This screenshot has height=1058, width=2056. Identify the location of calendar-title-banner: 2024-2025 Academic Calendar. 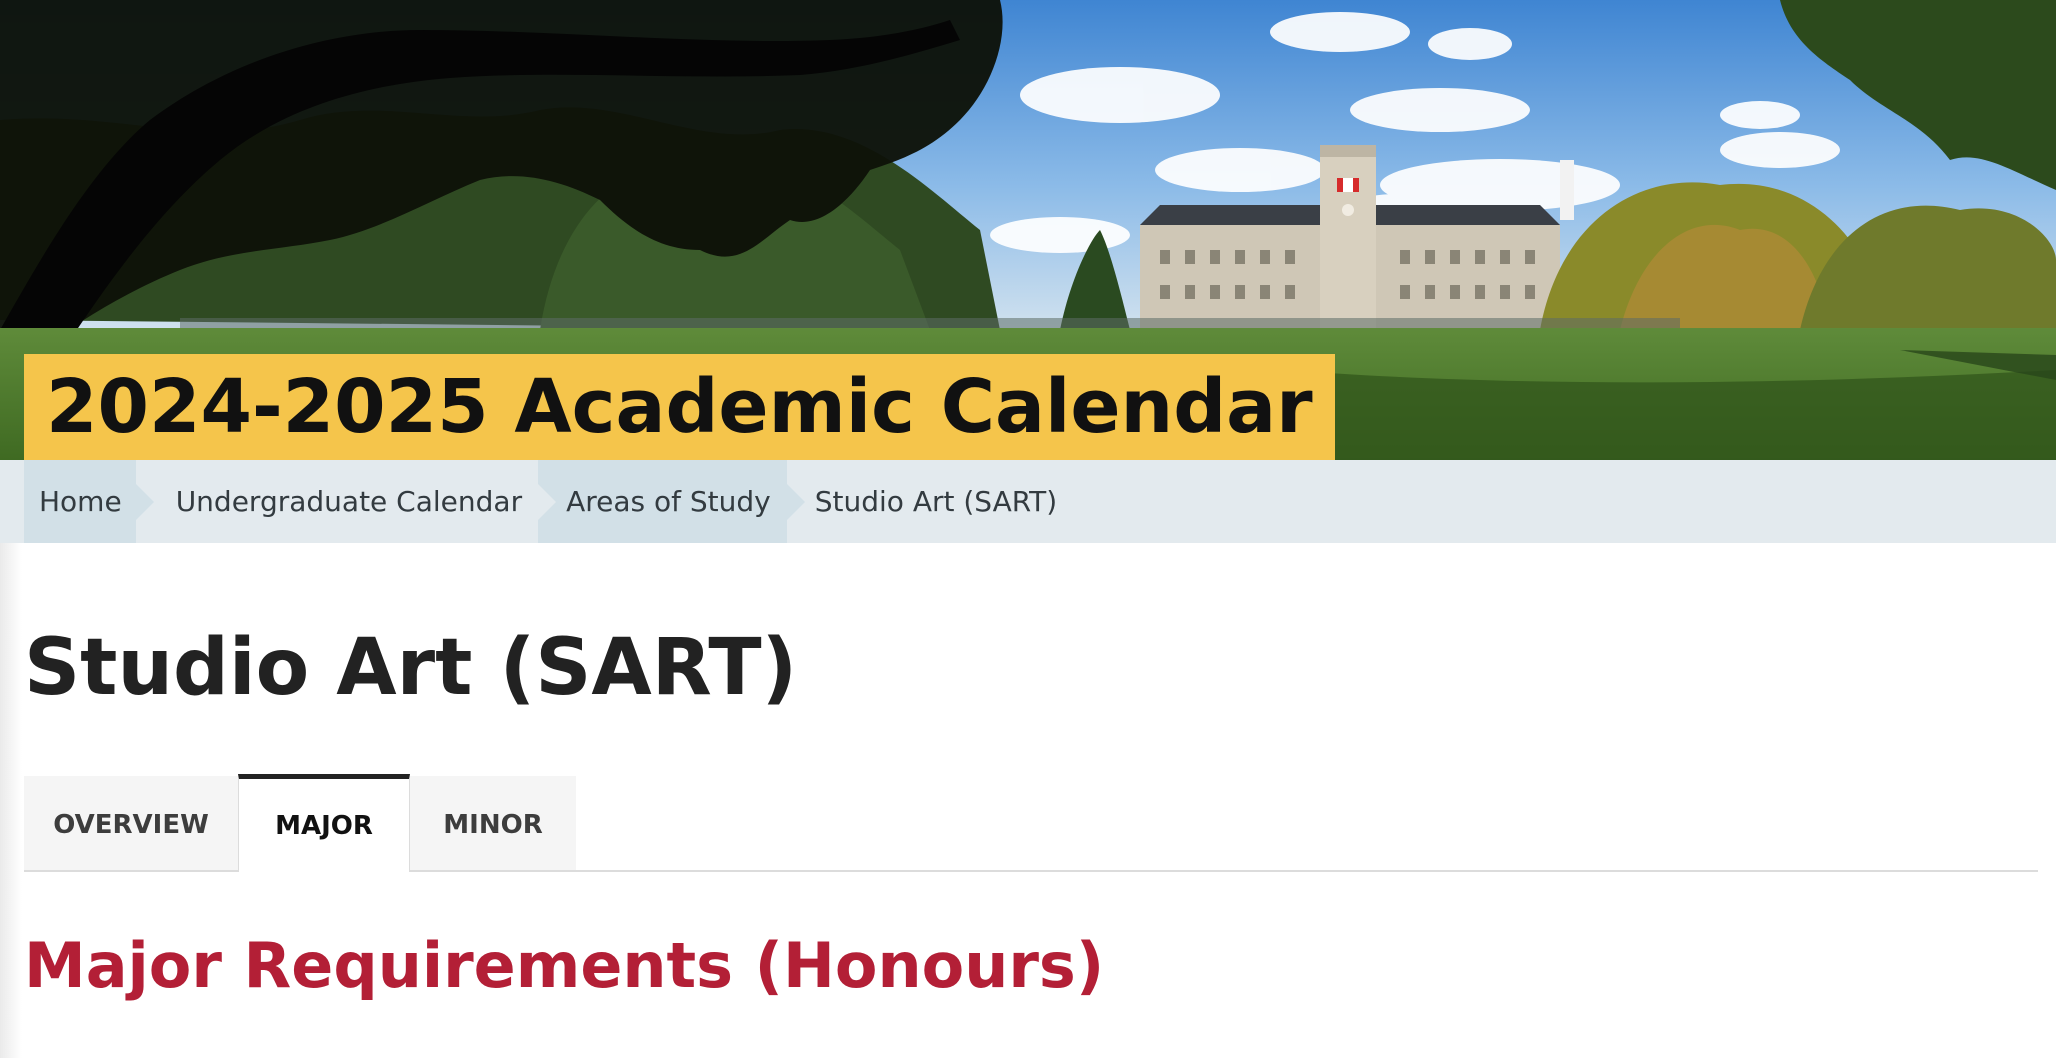
(679, 407).